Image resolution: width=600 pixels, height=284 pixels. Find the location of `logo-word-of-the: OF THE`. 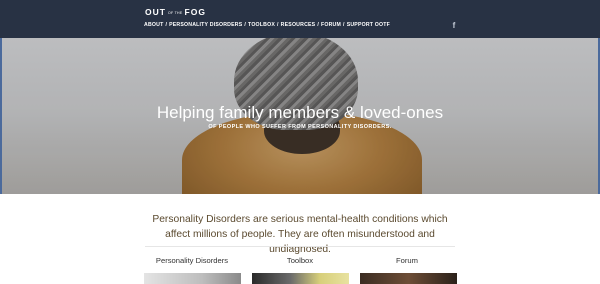

logo-word-of-the: OF THE is located at coordinates (175, 12).